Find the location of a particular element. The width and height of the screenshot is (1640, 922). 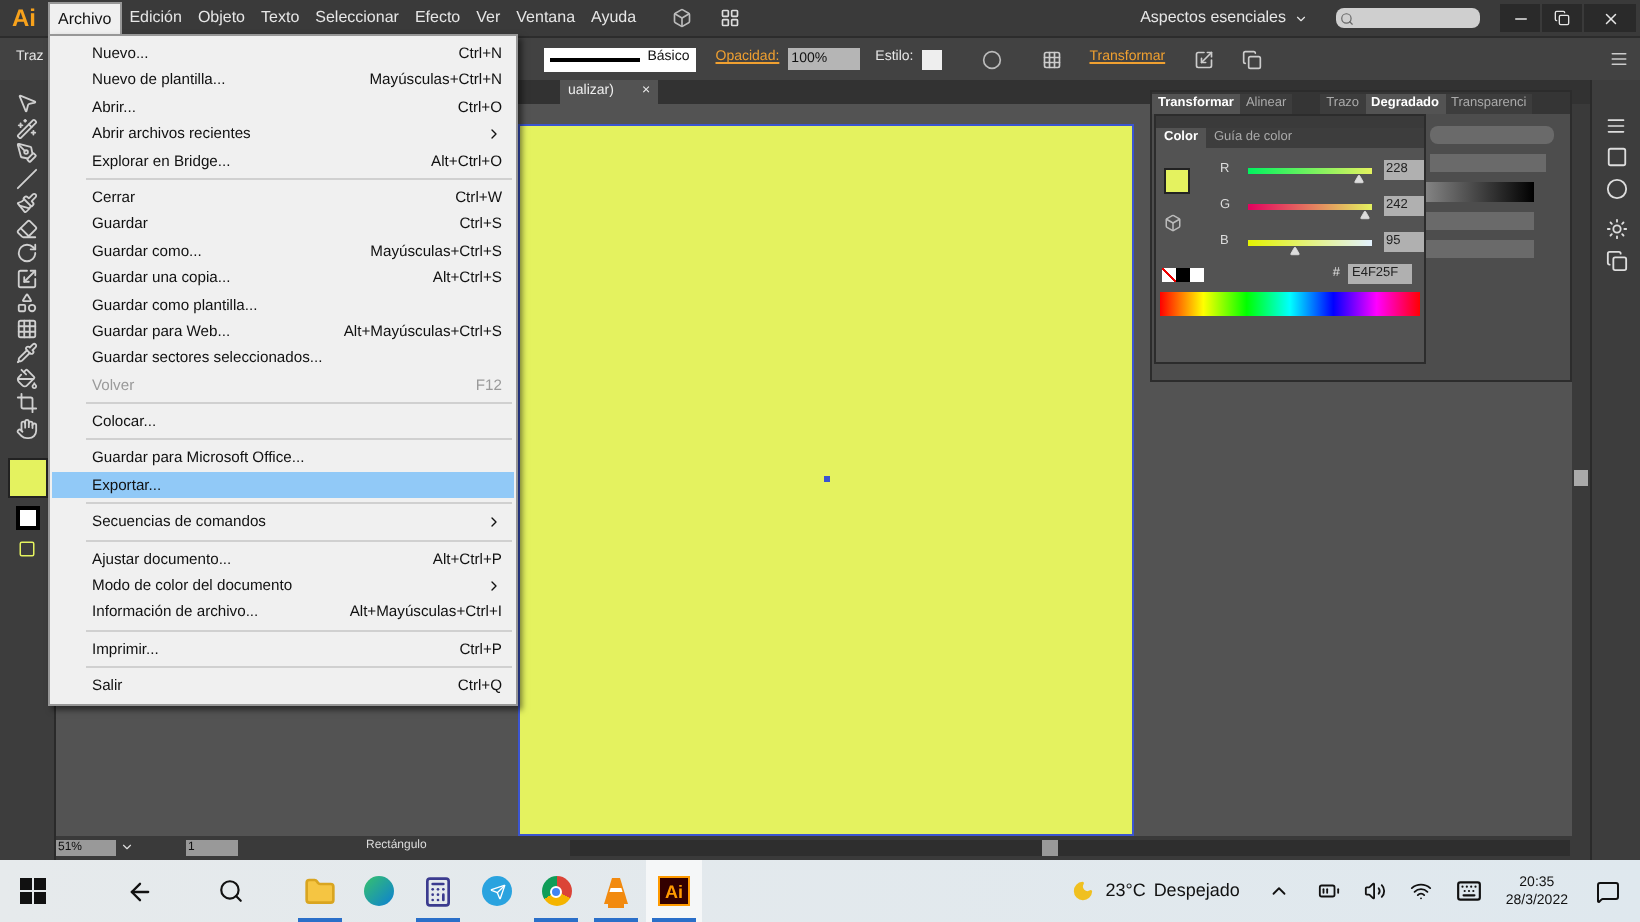

moon-icon is located at coordinates (1082, 891).